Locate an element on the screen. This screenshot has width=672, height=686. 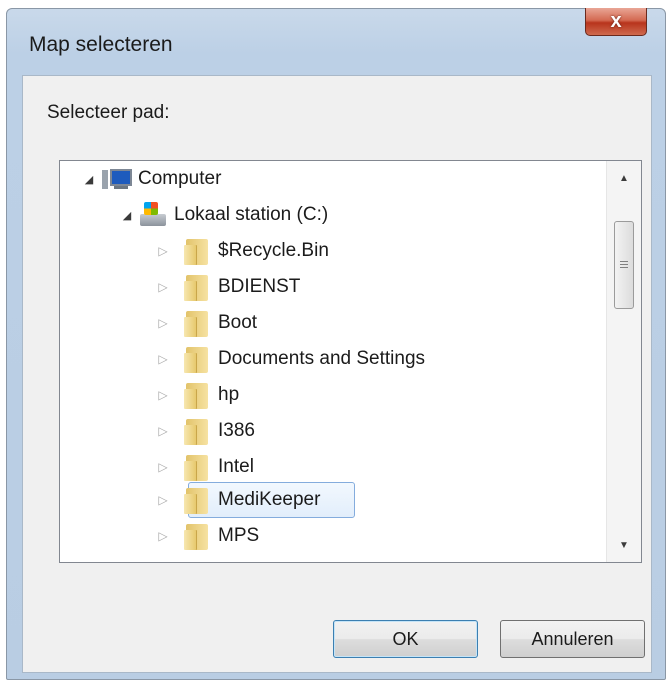
ok-button: OK is located at coordinates (405, 639).